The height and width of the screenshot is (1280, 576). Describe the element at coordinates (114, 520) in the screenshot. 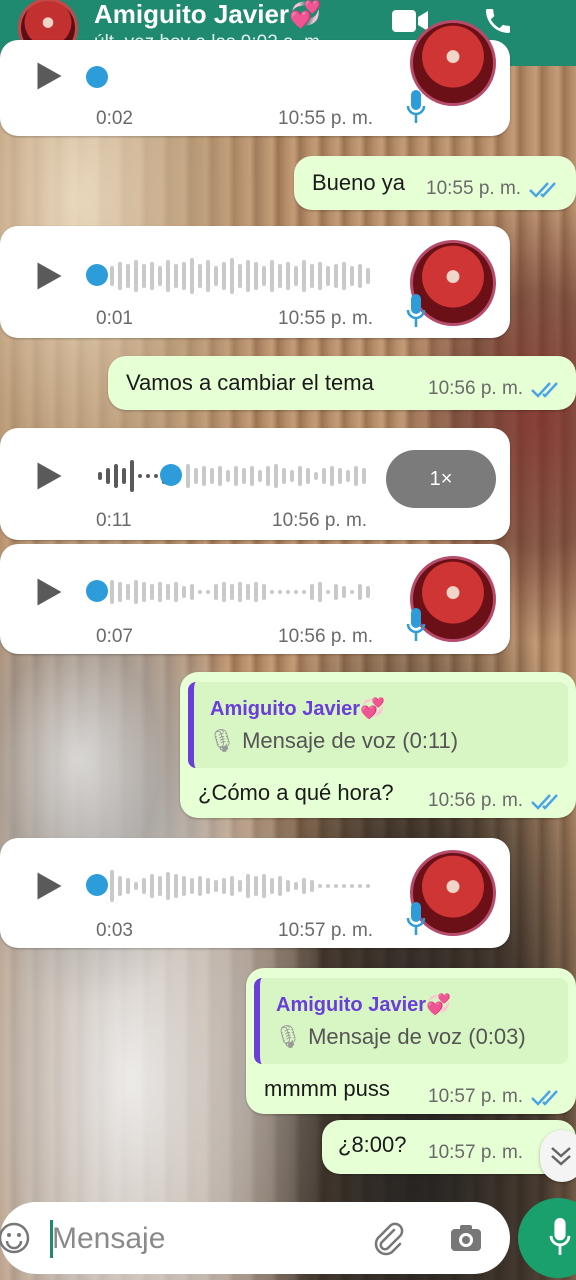

I see `voice-duration: 0:11` at that location.